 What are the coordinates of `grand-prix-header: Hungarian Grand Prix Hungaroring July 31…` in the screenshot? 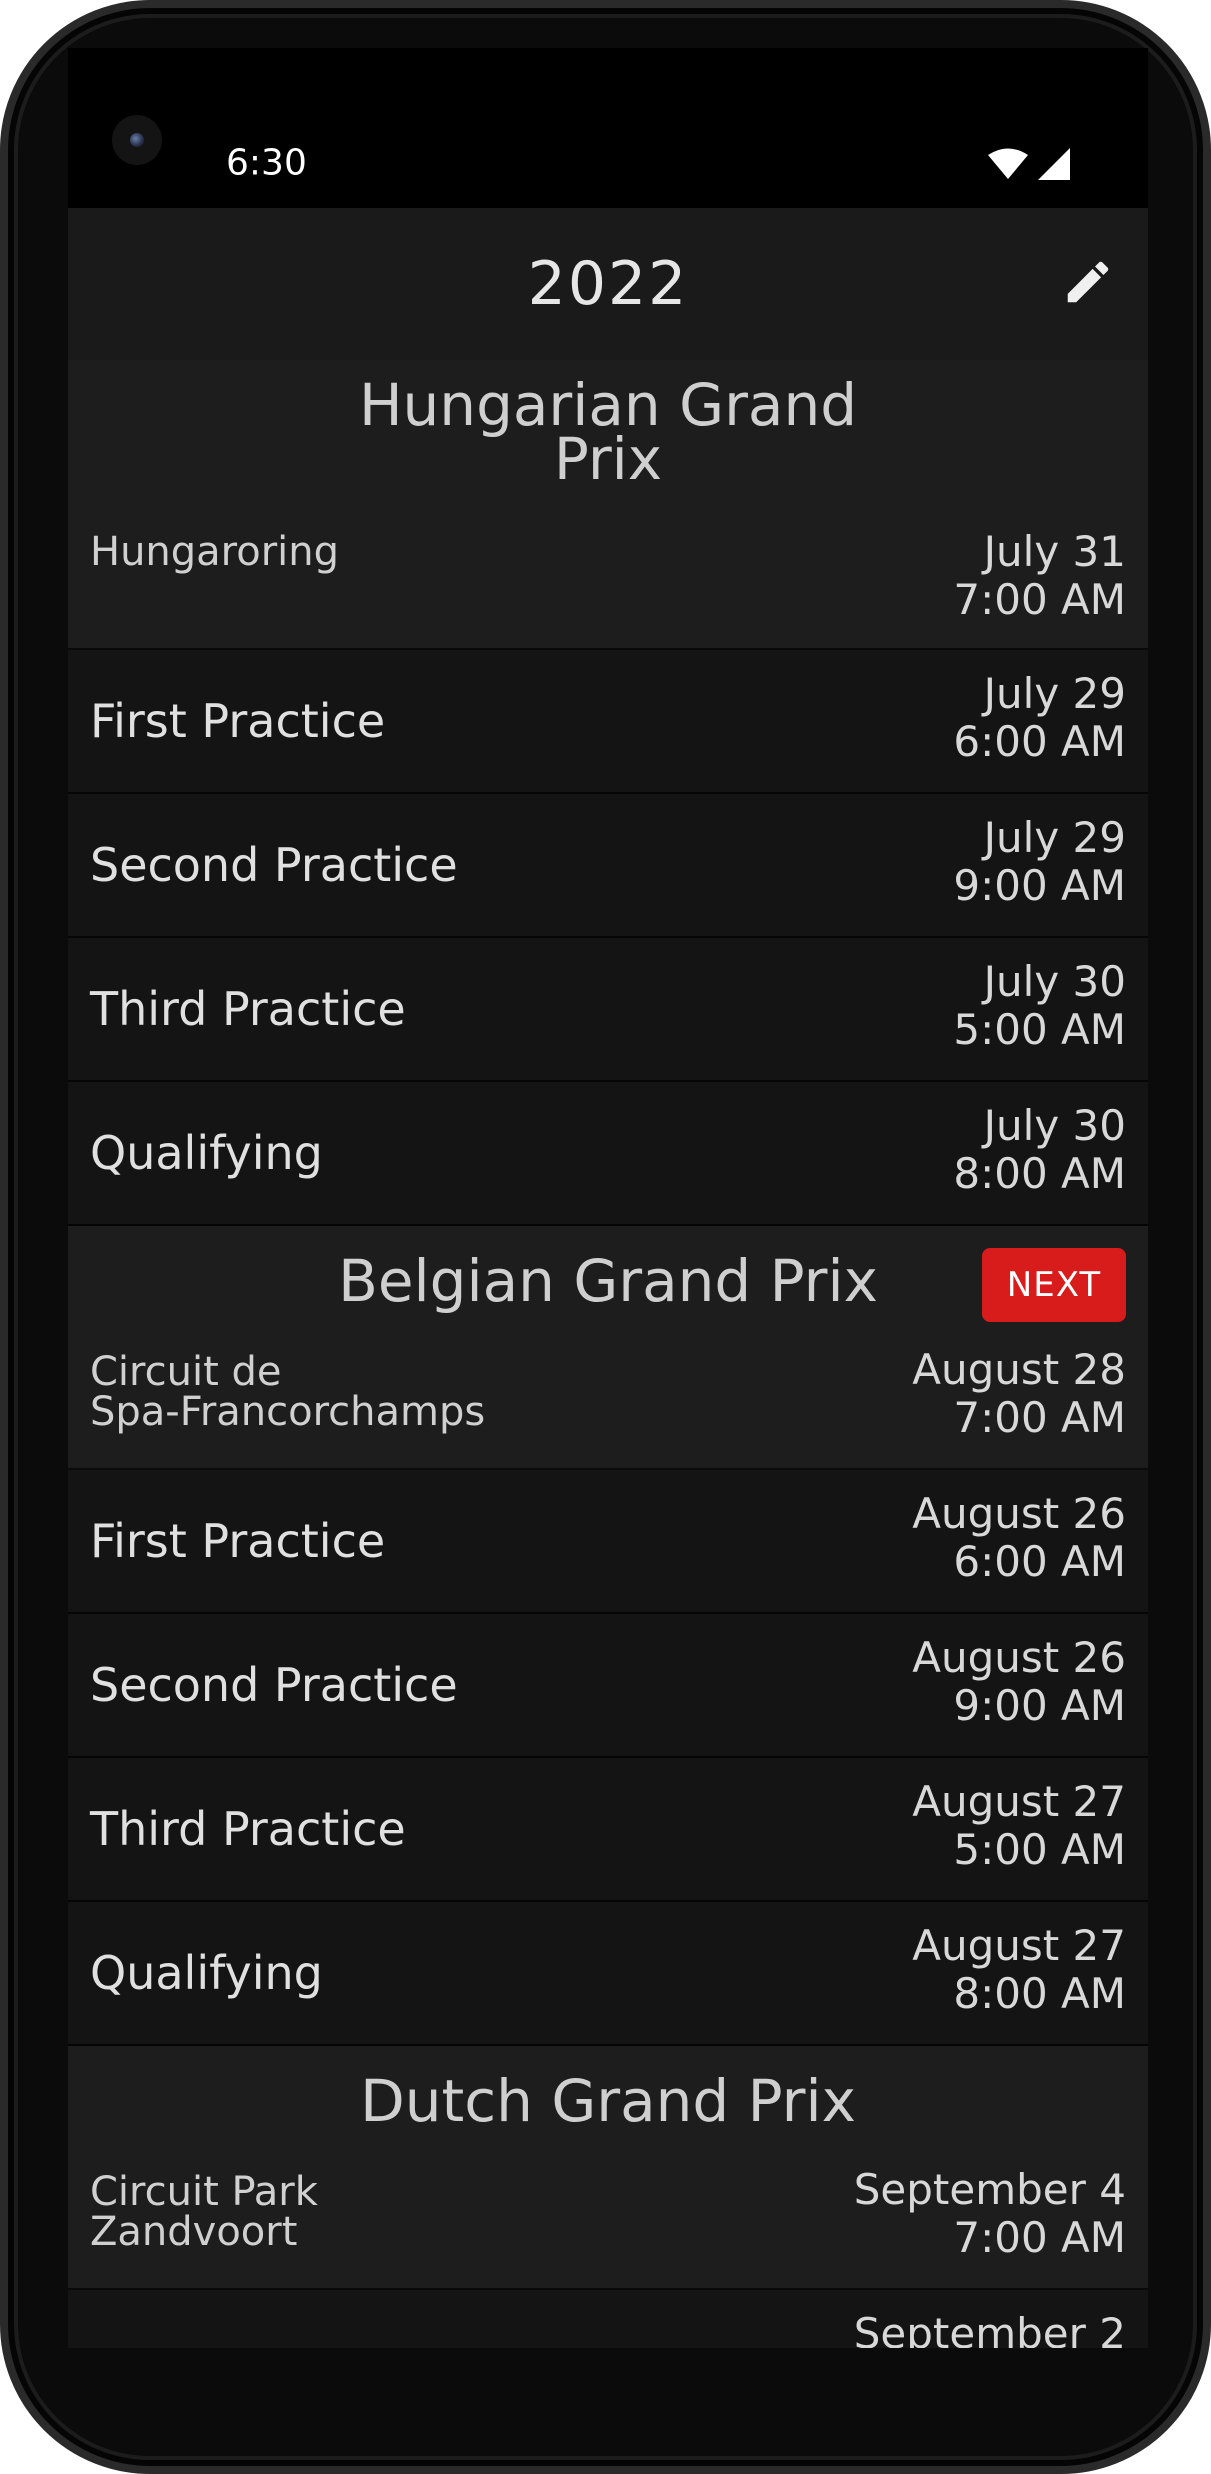 It's located at (608, 505).